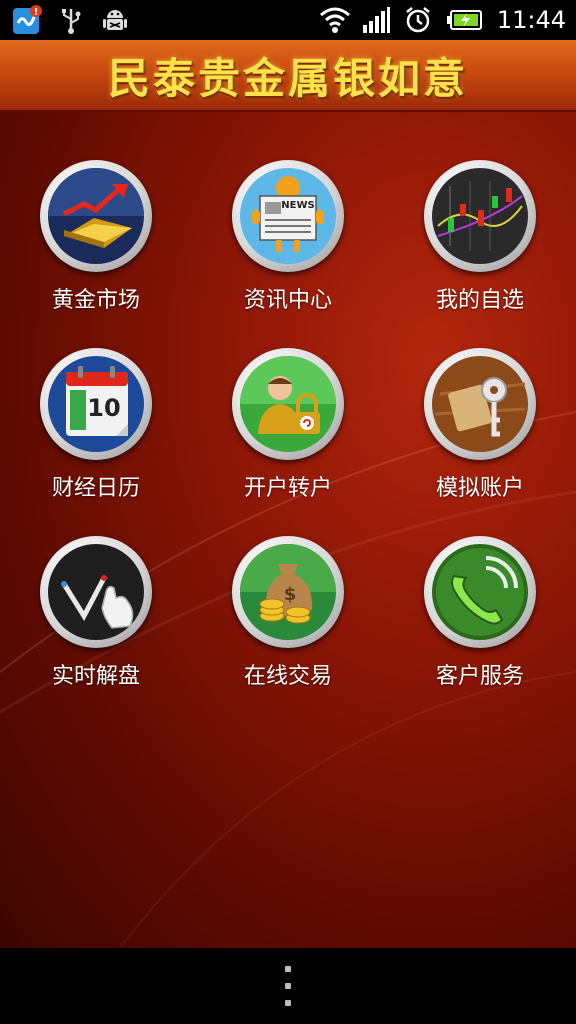  Describe the element at coordinates (288, 404) in the screenshot. I see `account-transfer-icon` at that location.